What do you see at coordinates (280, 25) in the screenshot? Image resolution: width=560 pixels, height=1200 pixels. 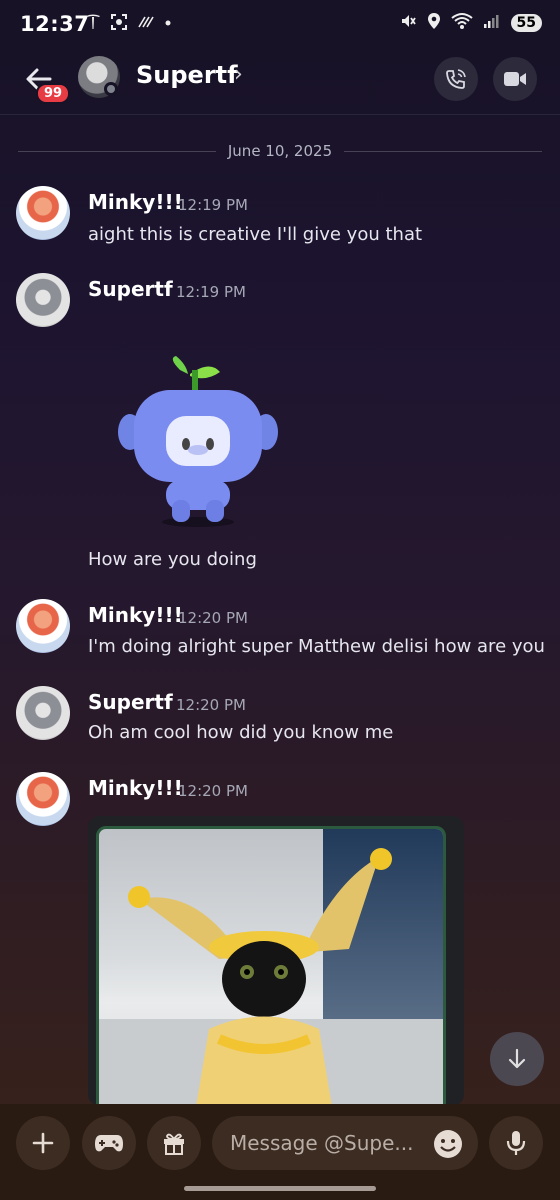 I see `status-bar: 12:37 55` at bounding box center [280, 25].